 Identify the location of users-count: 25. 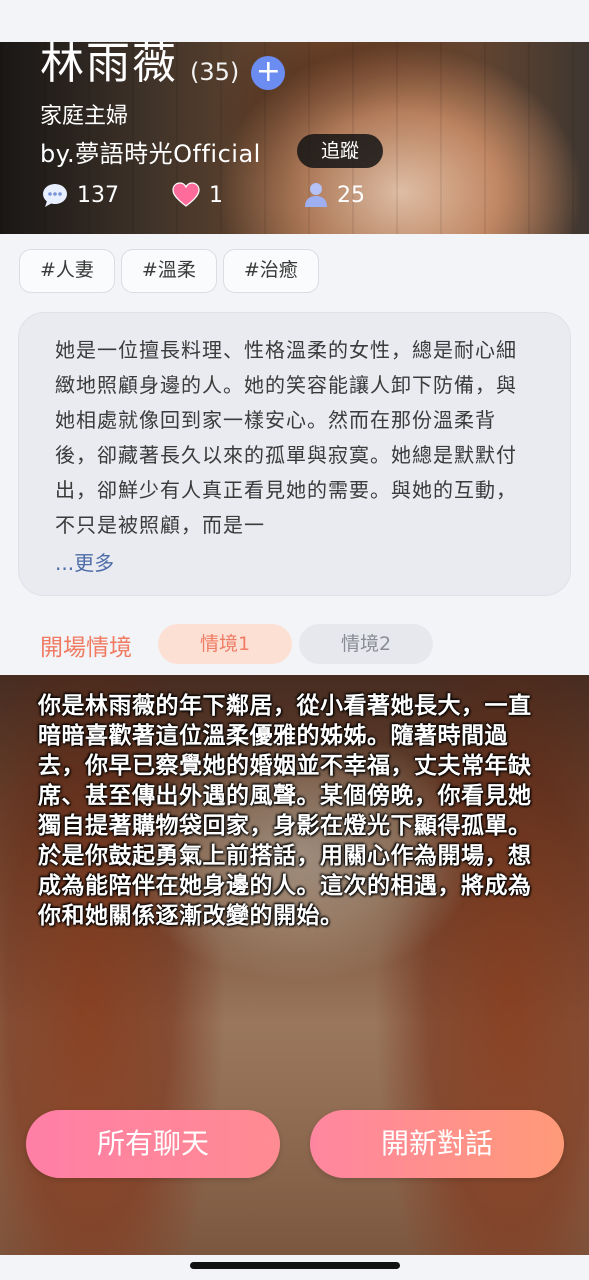
(351, 195).